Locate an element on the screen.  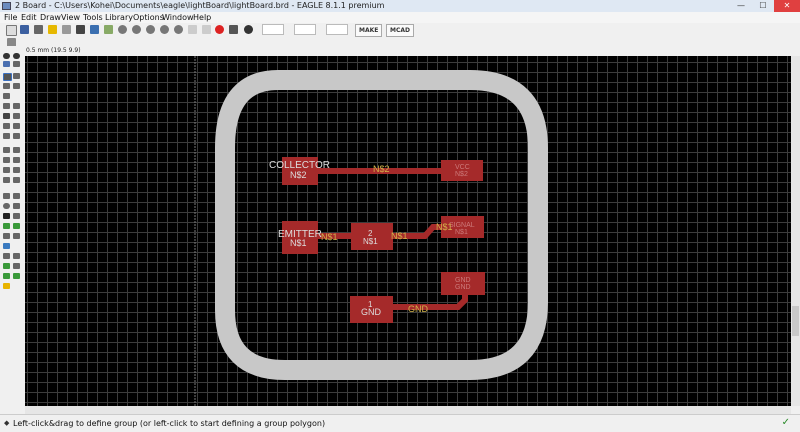
attribute-icon is located at coordinates (16, 236).